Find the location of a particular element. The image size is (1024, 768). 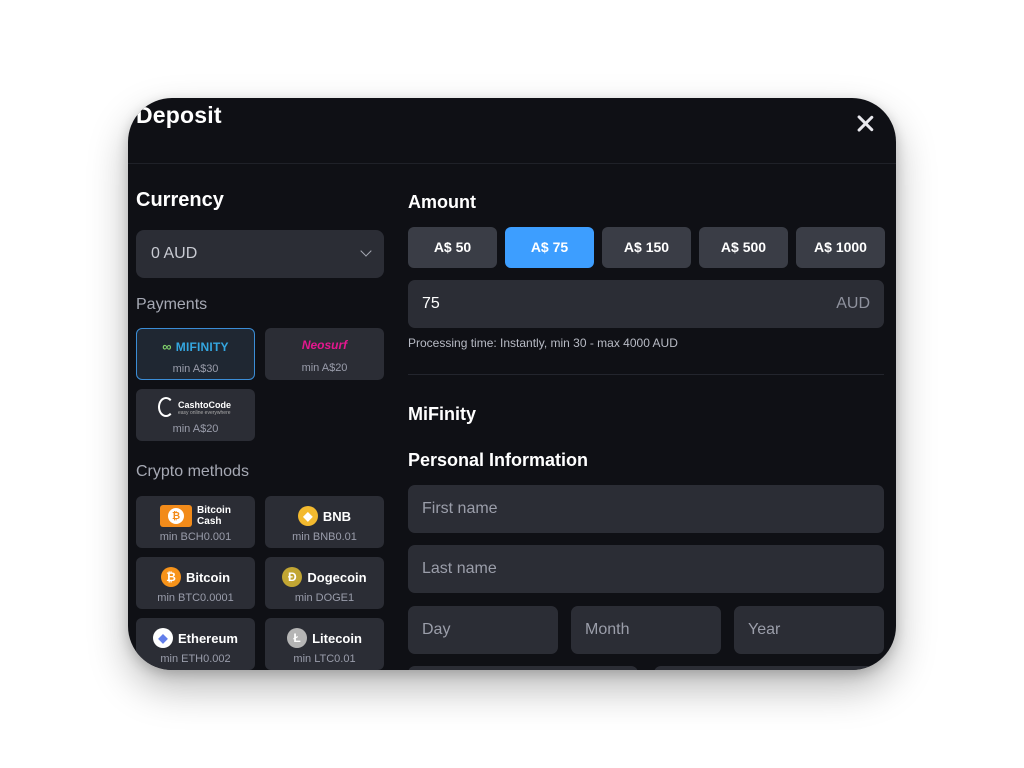

dialog-header: Deposit is located at coordinates (512, 131).